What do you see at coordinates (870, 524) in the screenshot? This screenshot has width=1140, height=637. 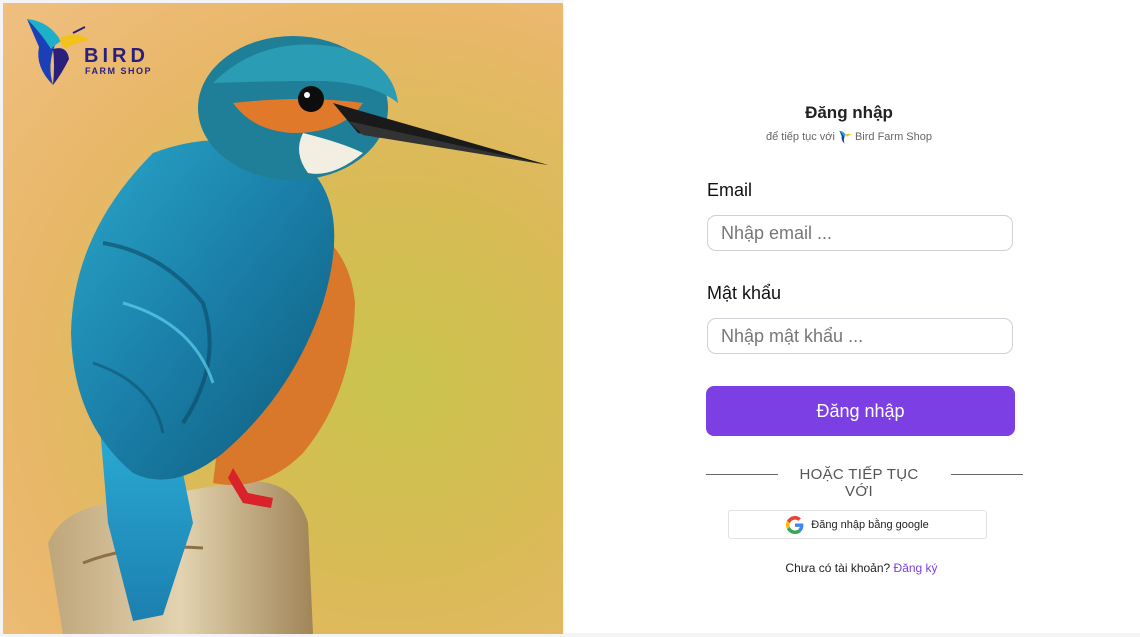 I see `google-button-label: Đăng nhập bằng google` at bounding box center [870, 524].